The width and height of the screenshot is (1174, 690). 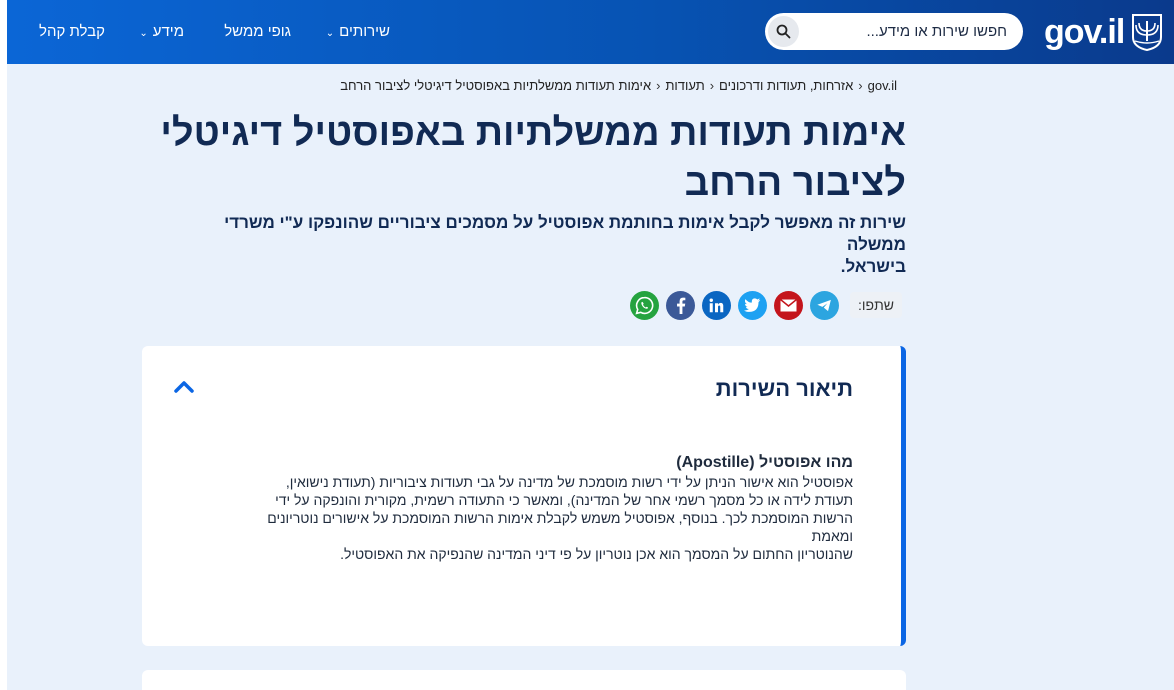 What do you see at coordinates (1147, 32) in the screenshot?
I see `state-emblem-icon` at bounding box center [1147, 32].